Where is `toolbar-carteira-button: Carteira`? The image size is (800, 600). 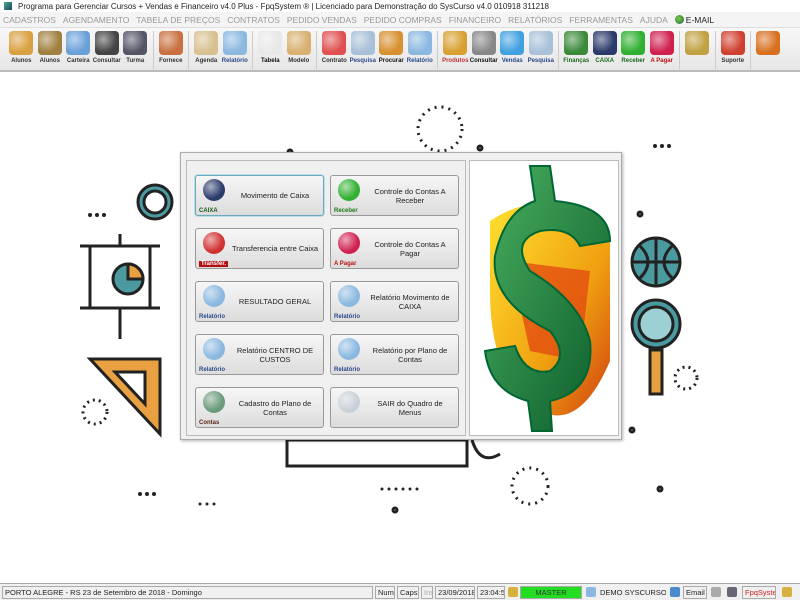
toolbar-carteira-button: Carteira is located at coordinates (78, 47).